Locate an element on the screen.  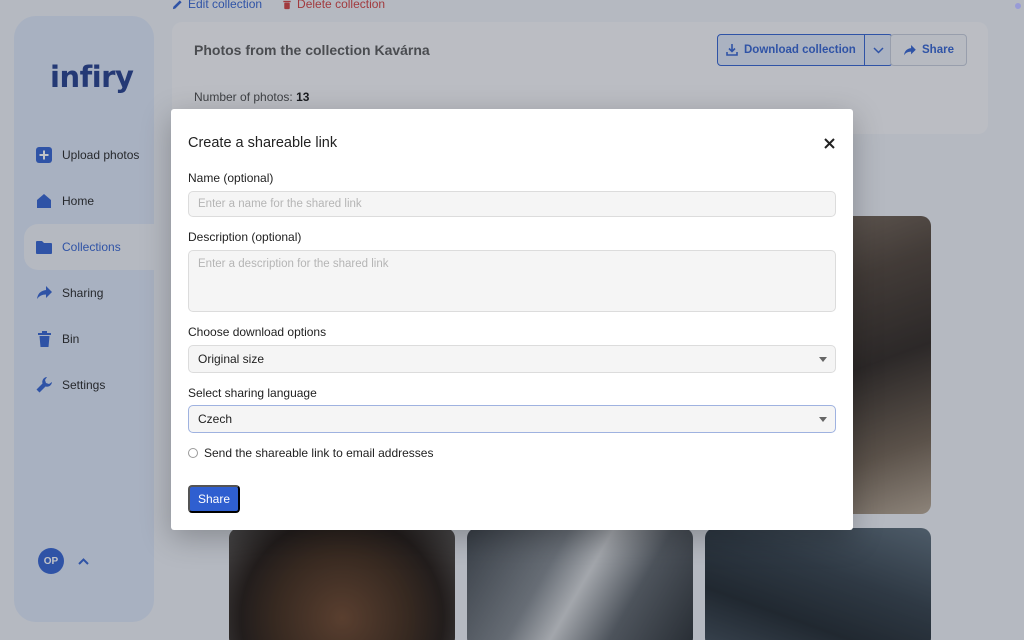
close-dialog-button is located at coordinates (829, 143).